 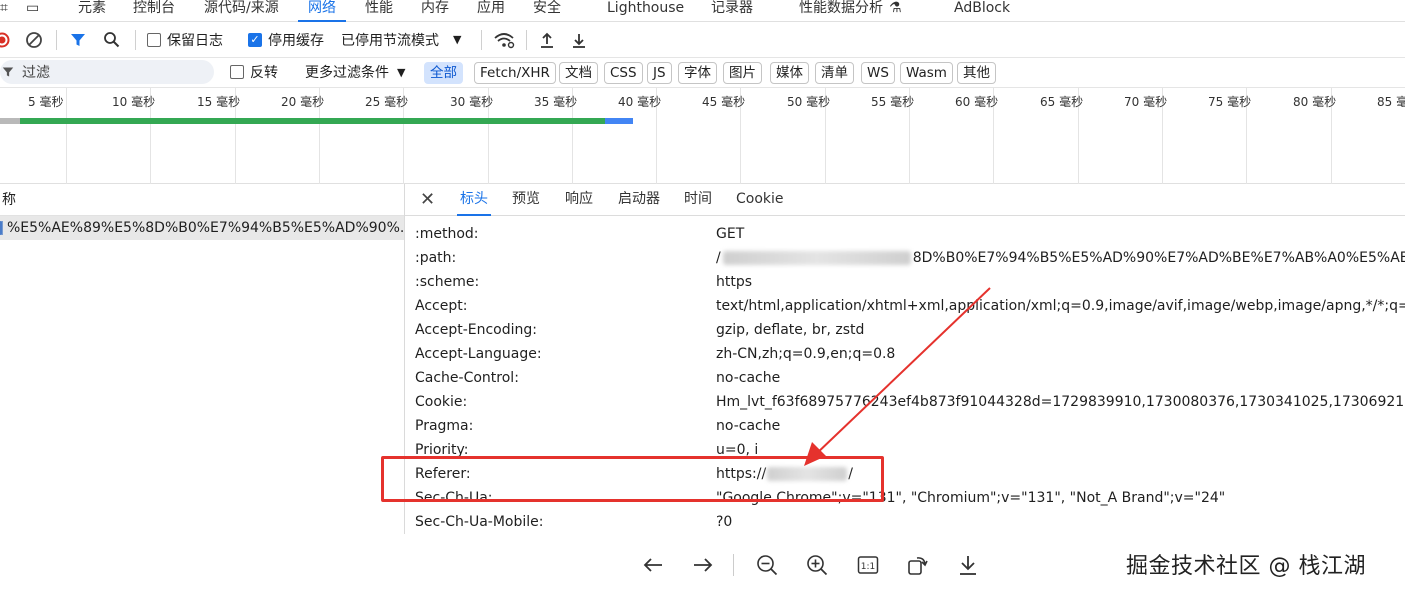 I want to click on record-icon, so click(x=5, y=40).